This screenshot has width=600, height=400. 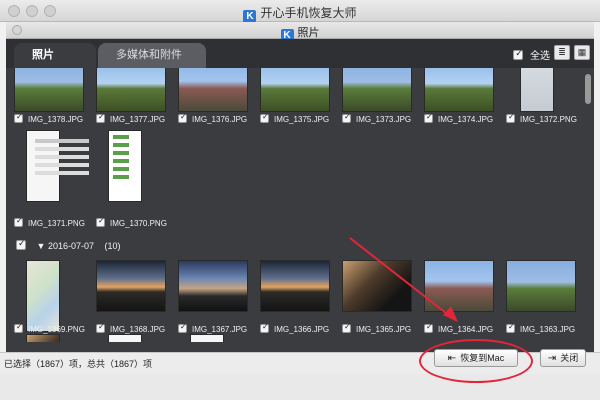 What do you see at coordinates (55, 119) in the screenshot?
I see `photo-filename: IMG_1378.JPG` at bounding box center [55, 119].